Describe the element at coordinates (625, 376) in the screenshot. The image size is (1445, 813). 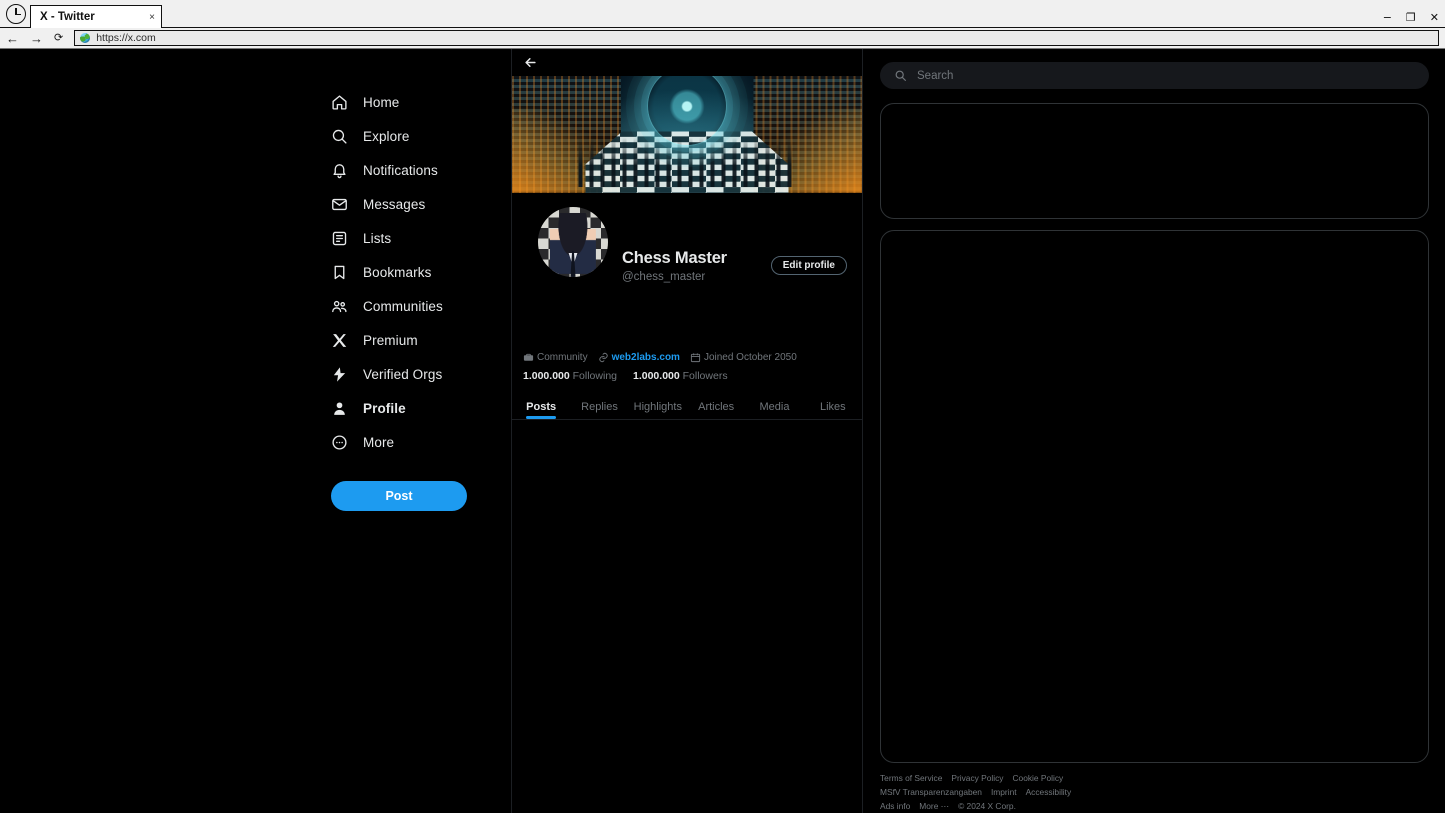
I see `profile-stats: 1.000.000 Following 1.000.000 Followers` at that location.